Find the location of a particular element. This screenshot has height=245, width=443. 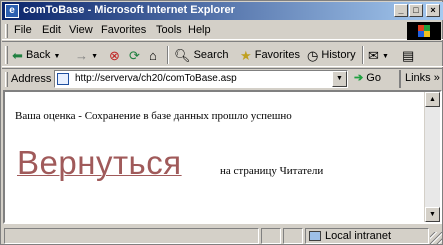

history-icon: ◷ is located at coordinates (313, 55).